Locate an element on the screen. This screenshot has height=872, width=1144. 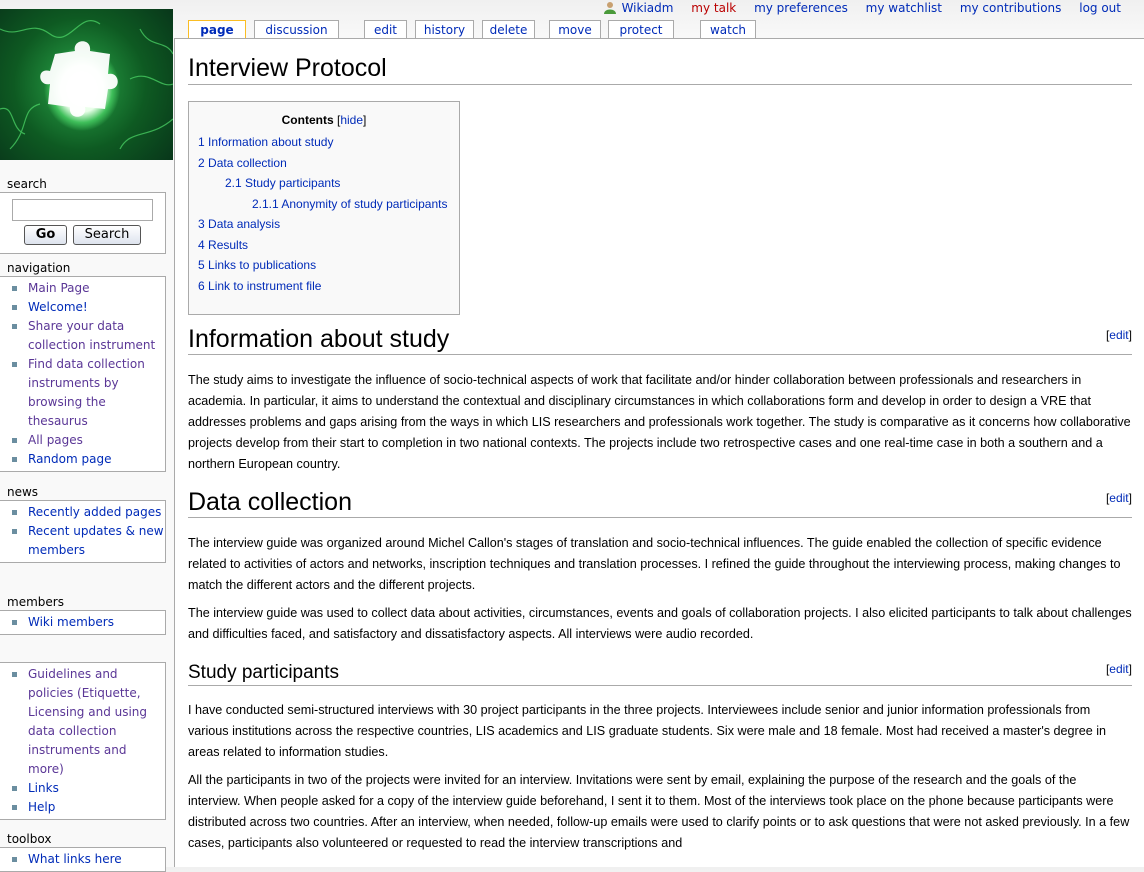
tab-history: history is located at coordinates (444, 29).